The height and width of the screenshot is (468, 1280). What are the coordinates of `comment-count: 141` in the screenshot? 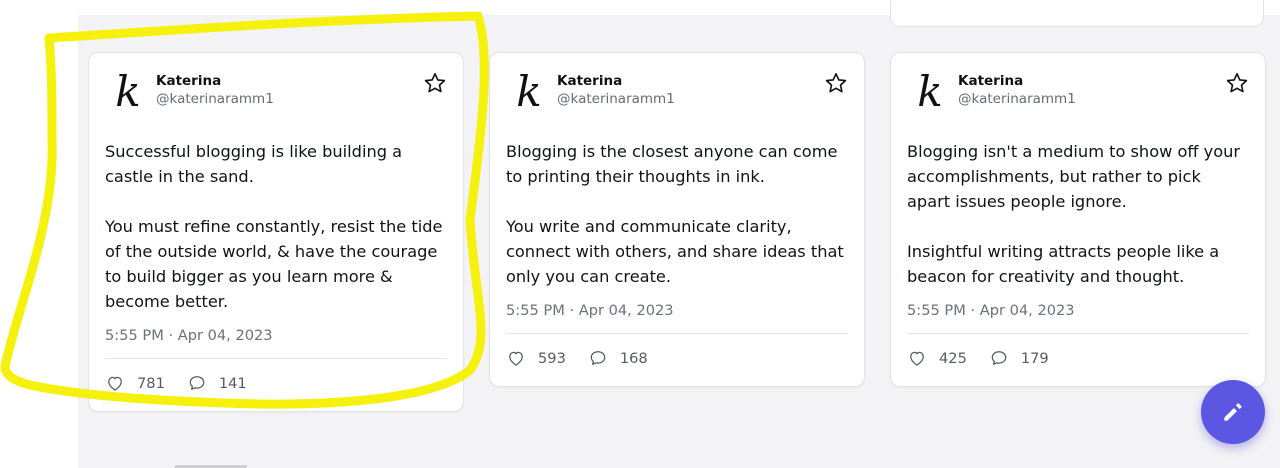 It's located at (232, 383).